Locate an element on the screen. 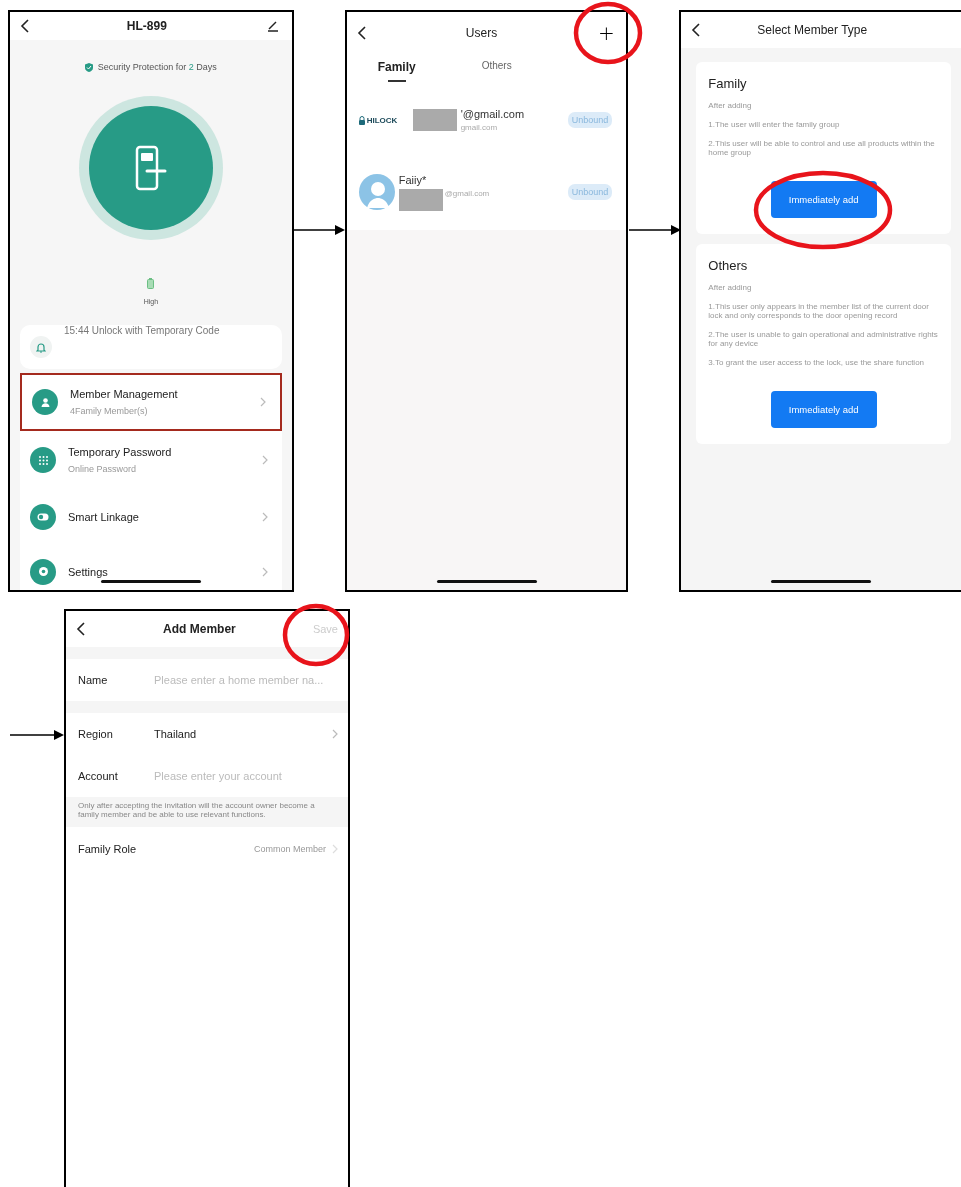  menu-subtitle: 4Family Member(s) is located at coordinates (109, 411).